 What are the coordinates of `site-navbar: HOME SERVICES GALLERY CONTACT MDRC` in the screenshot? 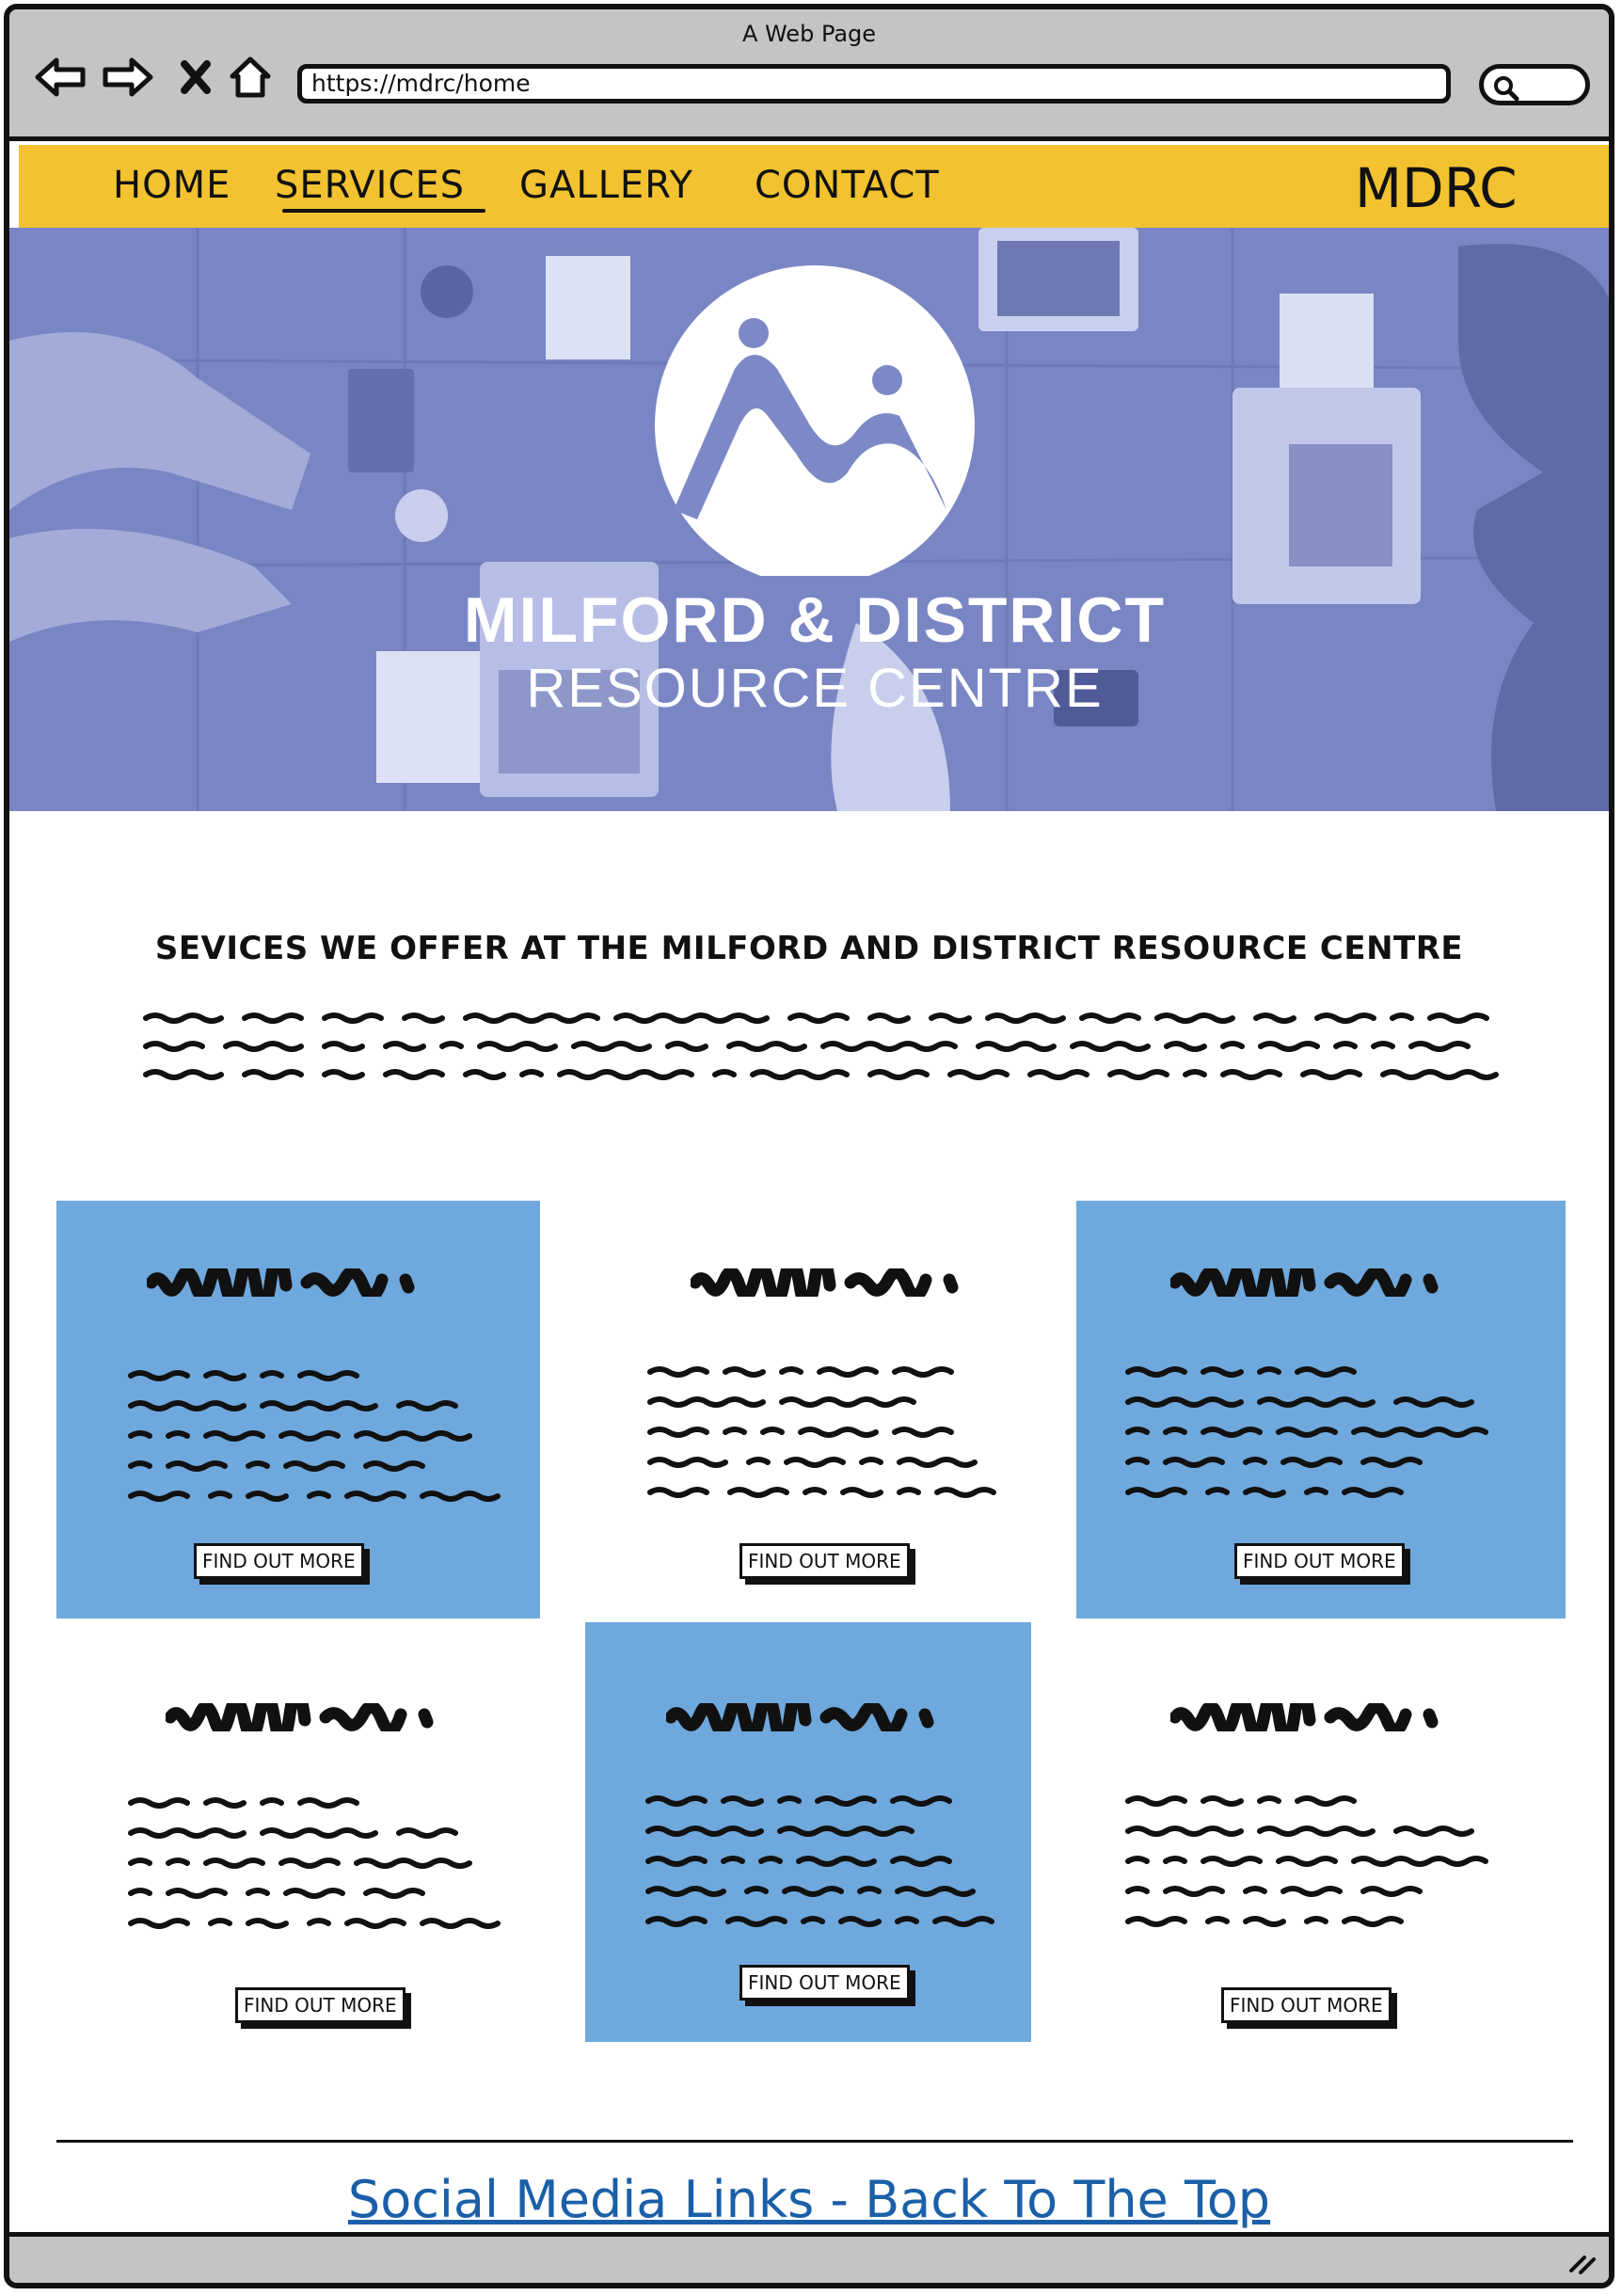 It's located at (814, 186).